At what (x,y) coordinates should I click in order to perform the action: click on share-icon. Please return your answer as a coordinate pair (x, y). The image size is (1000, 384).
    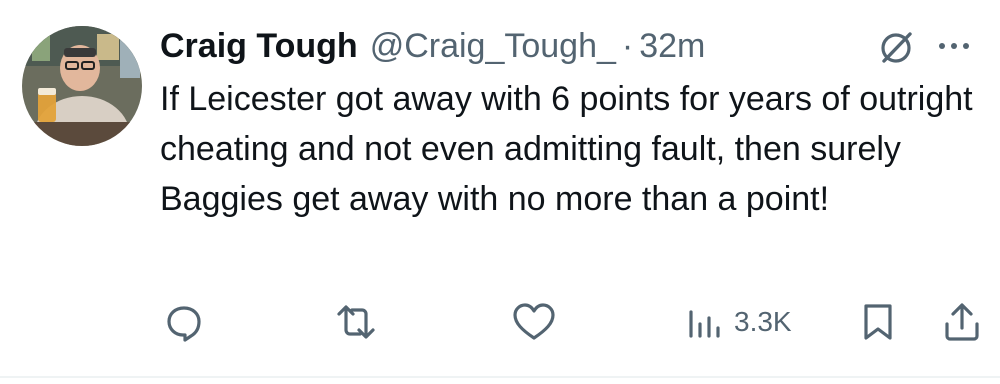
    Looking at the image, I should click on (962, 322).